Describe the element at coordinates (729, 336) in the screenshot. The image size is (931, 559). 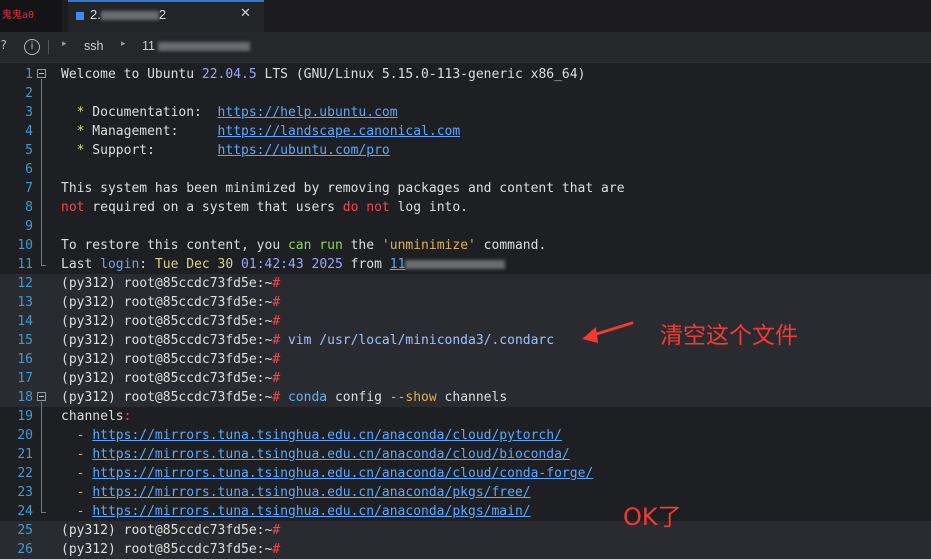
I see `annotation-clear-file: 清空这个文件` at that location.